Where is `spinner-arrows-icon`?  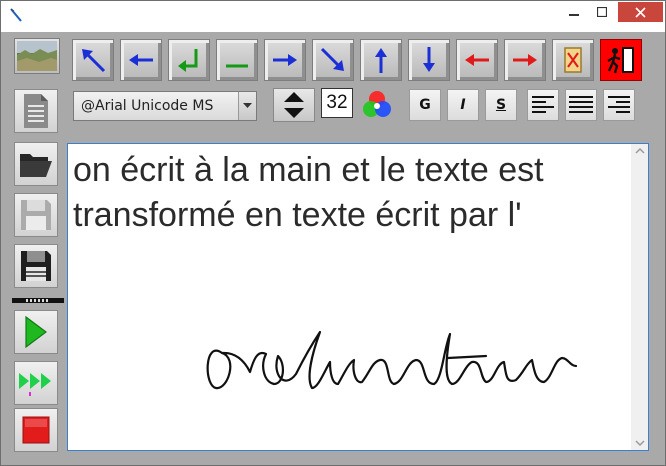
spinner-arrows-icon is located at coordinates (294, 105).